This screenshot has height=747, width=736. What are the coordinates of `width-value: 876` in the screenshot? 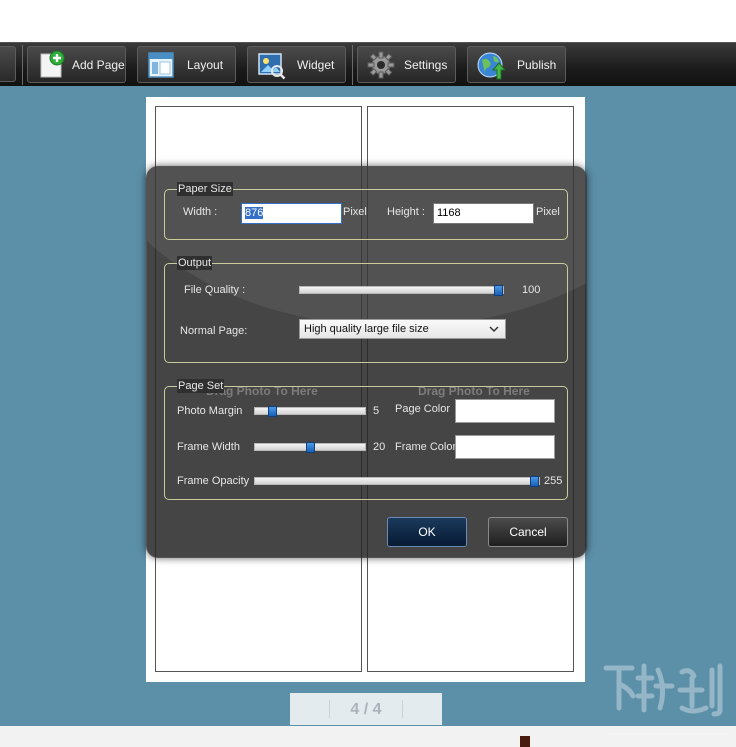 It's located at (254, 213).